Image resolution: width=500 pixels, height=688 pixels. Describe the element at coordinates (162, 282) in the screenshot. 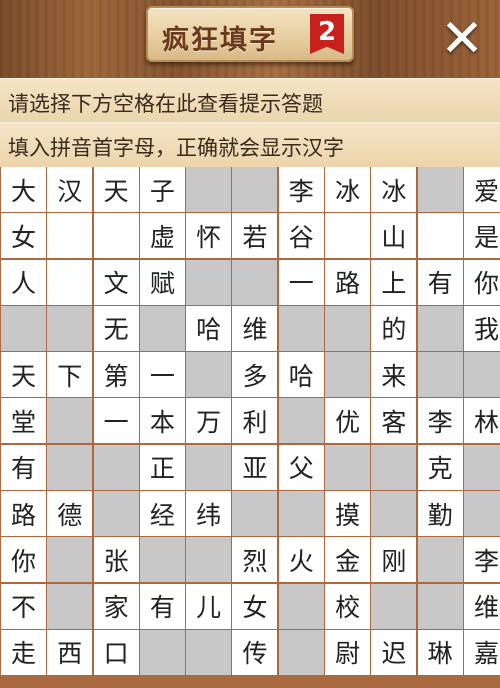

I see `grid-letter-cell: 赋` at that location.